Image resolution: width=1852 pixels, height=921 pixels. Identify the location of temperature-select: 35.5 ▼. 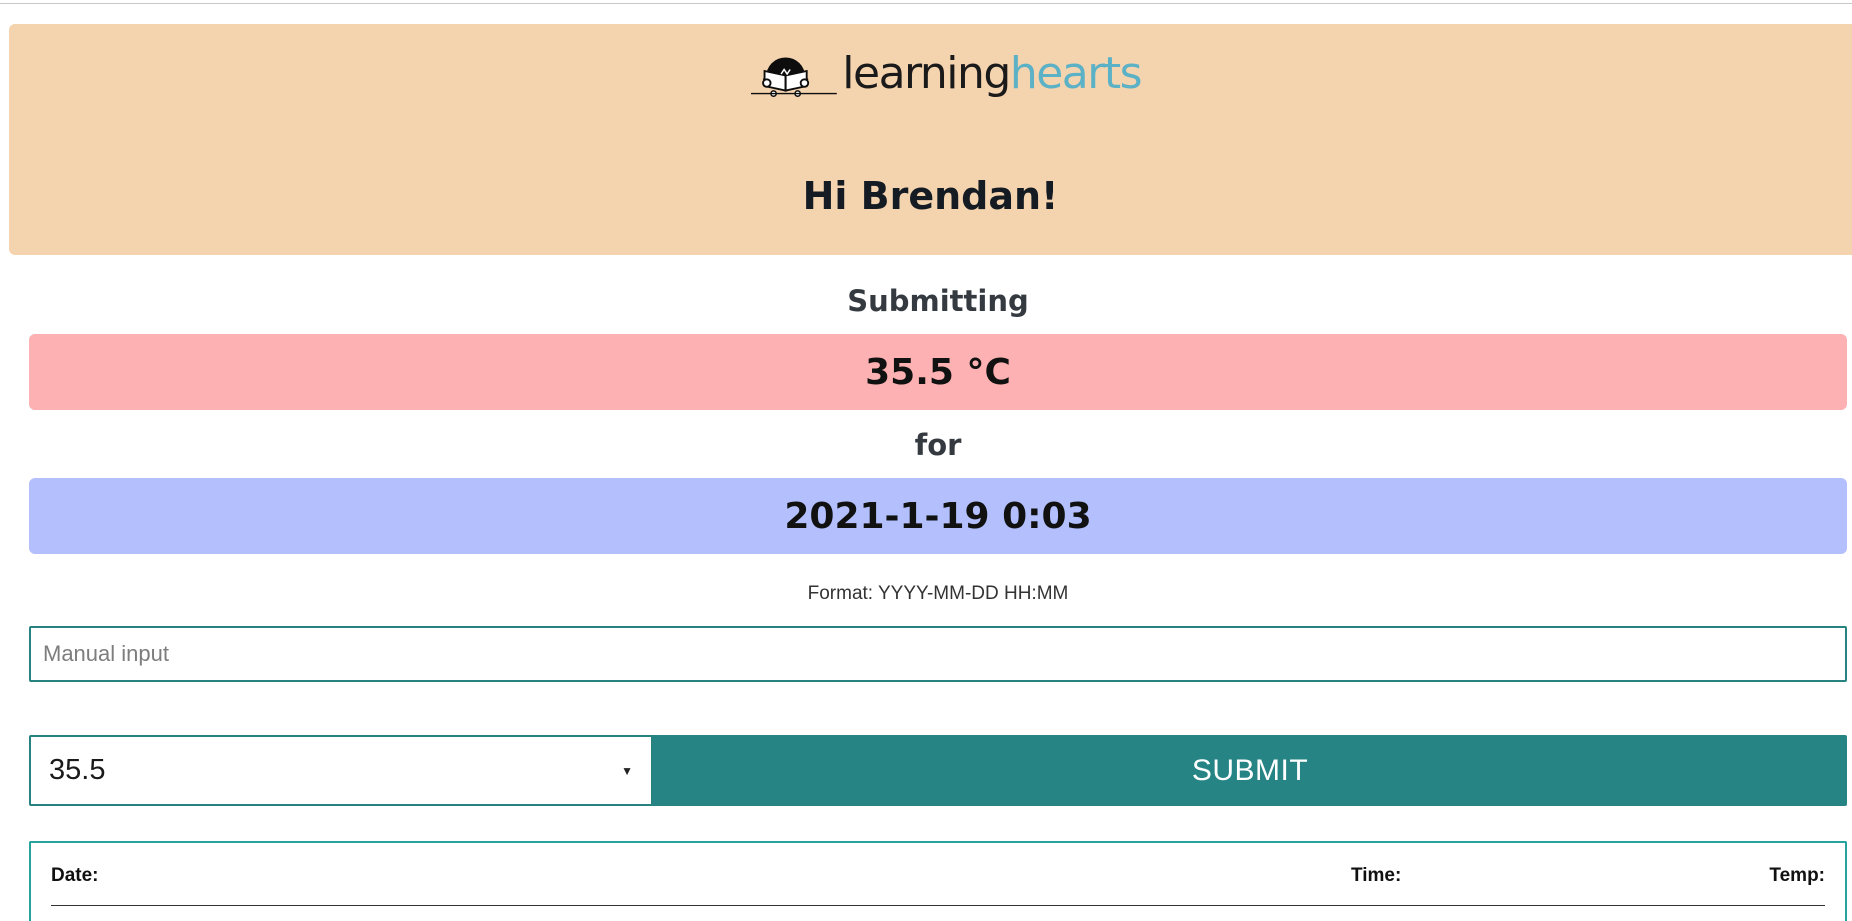
(341, 770).